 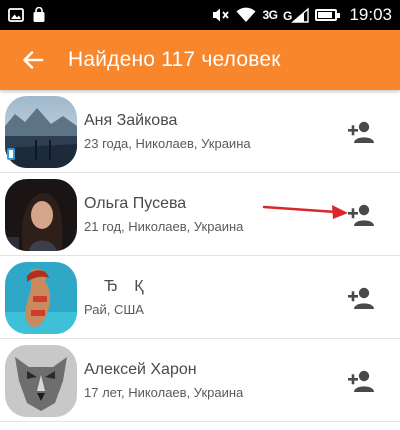 What do you see at coordinates (167, 121) in the screenshot?
I see `user-name: Аня Зайкова` at bounding box center [167, 121].